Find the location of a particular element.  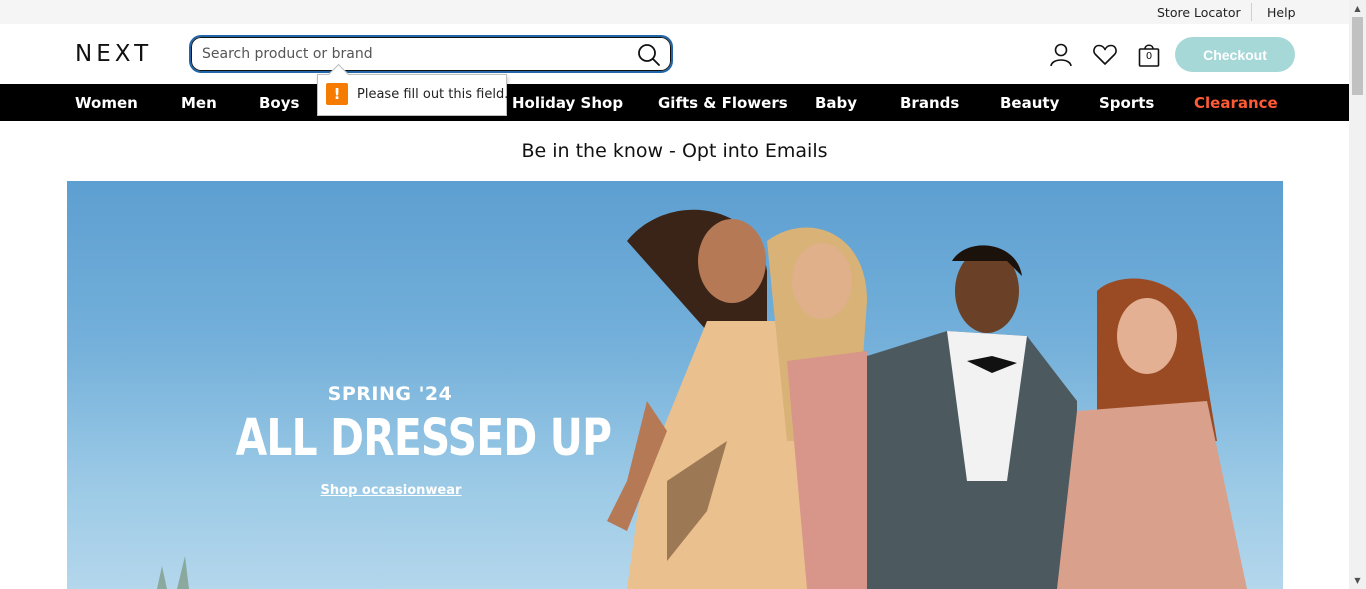

bag-count: 0 is located at coordinates (1149, 56).